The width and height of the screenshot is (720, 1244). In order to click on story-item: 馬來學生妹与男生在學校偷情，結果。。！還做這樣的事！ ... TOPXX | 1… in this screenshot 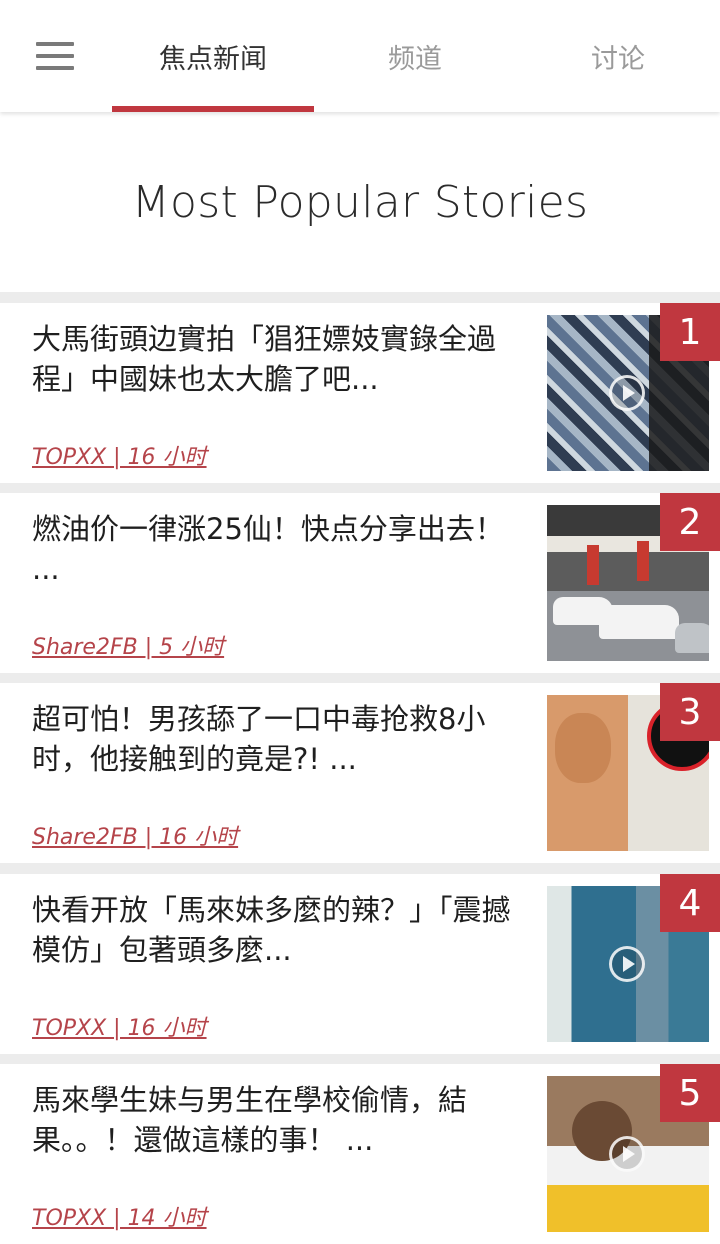, I will do `click(360, 1154)`.